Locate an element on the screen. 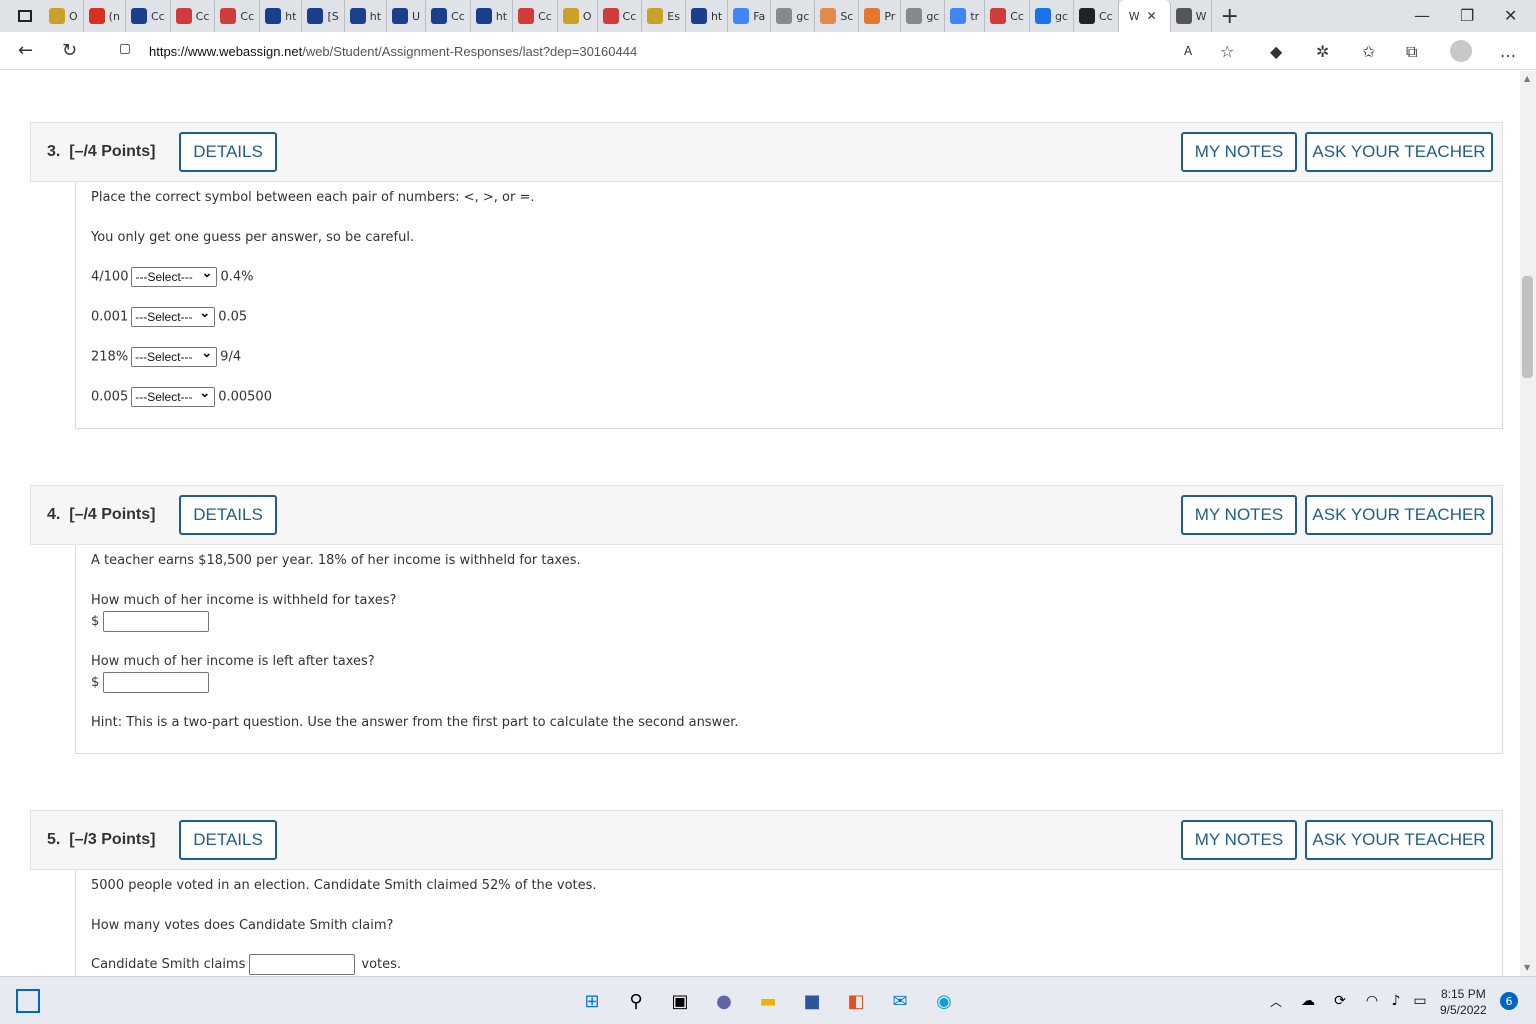 The width and height of the screenshot is (1536, 1024). clock-time: 8:15 PM is located at coordinates (1463, 994).